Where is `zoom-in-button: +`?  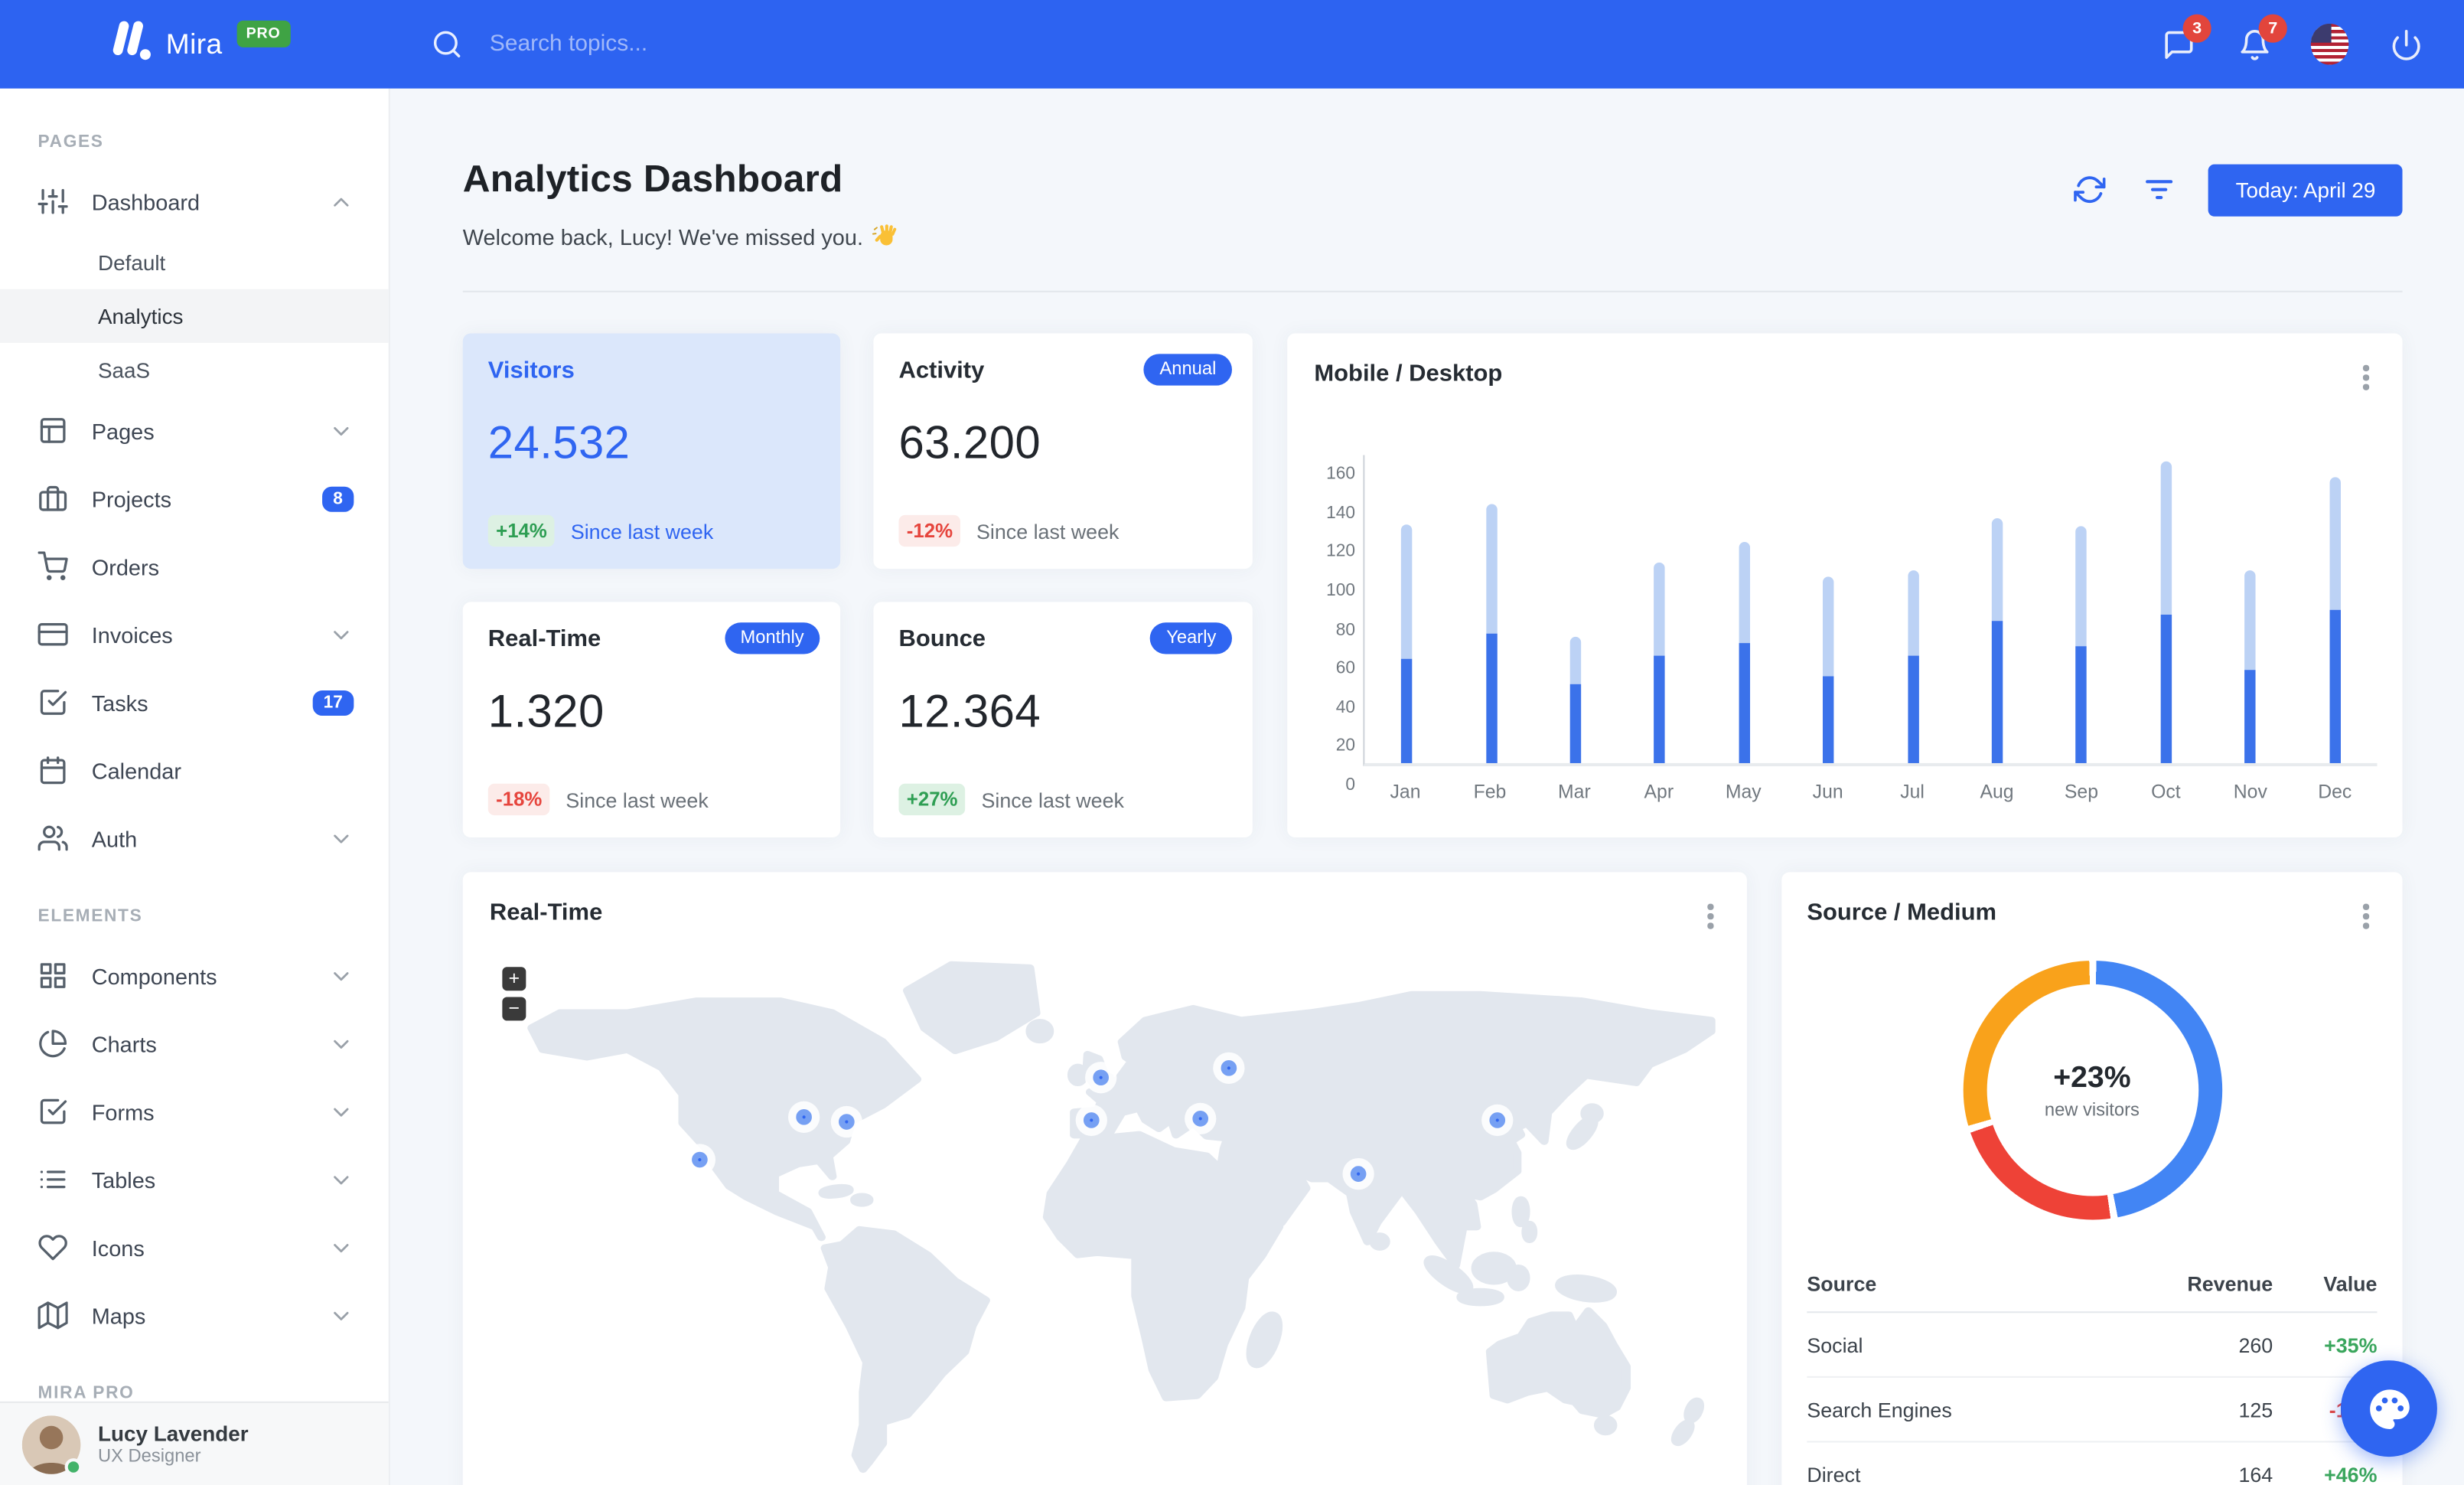 zoom-in-button: + is located at coordinates (514, 979).